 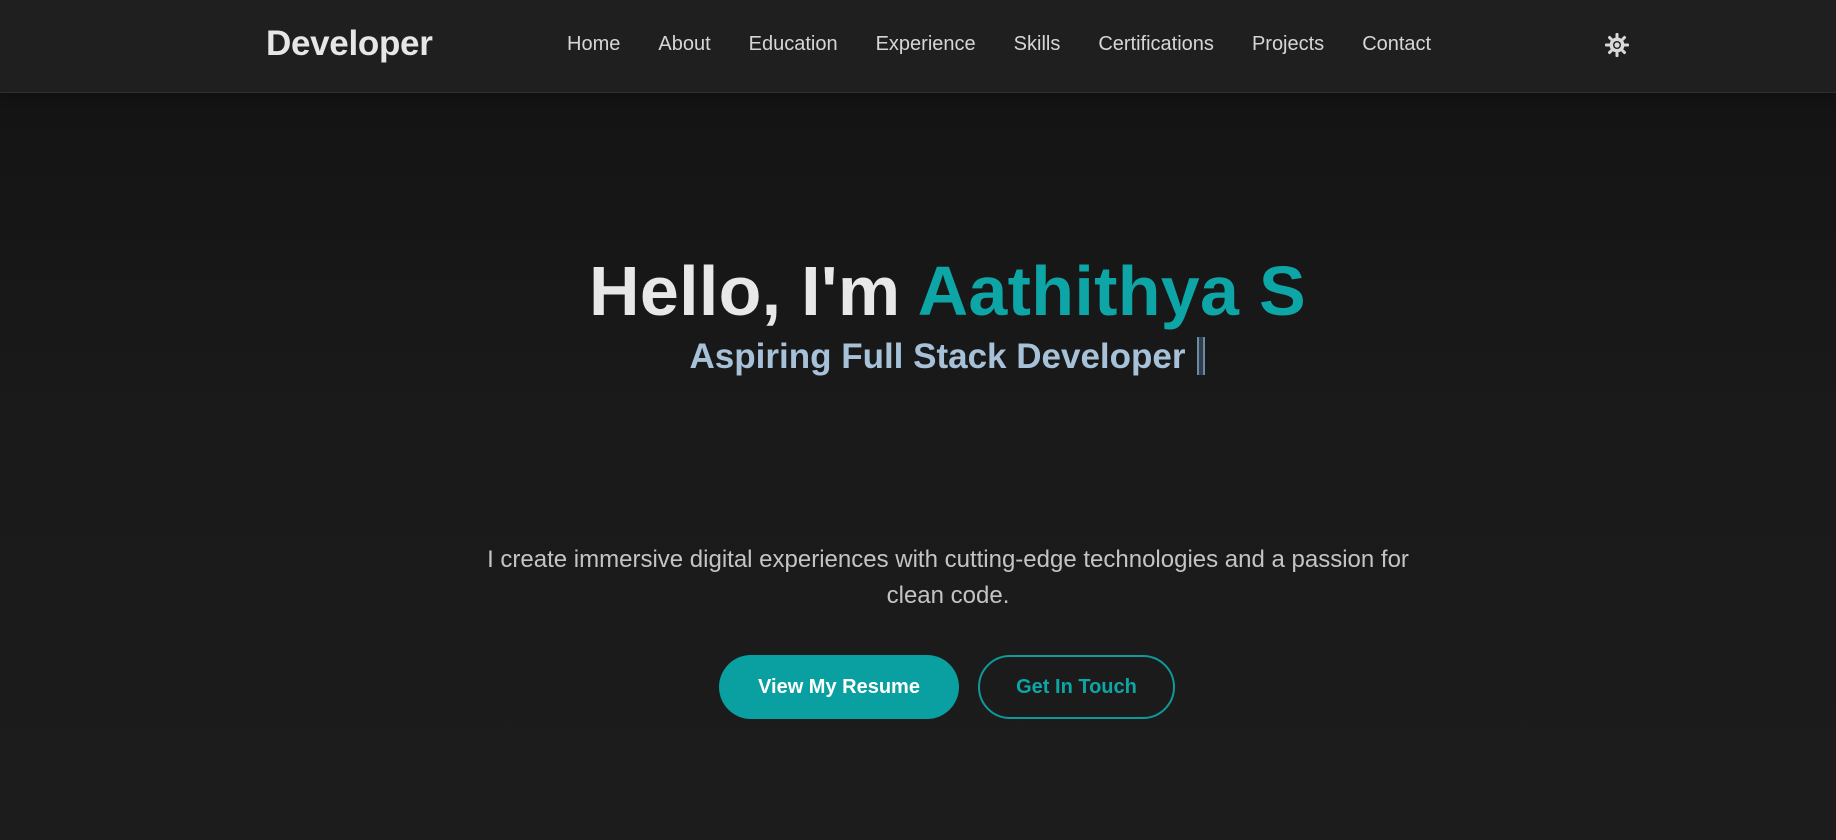 I want to click on view-resume-button: View My Resume, so click(x=839, y=687).